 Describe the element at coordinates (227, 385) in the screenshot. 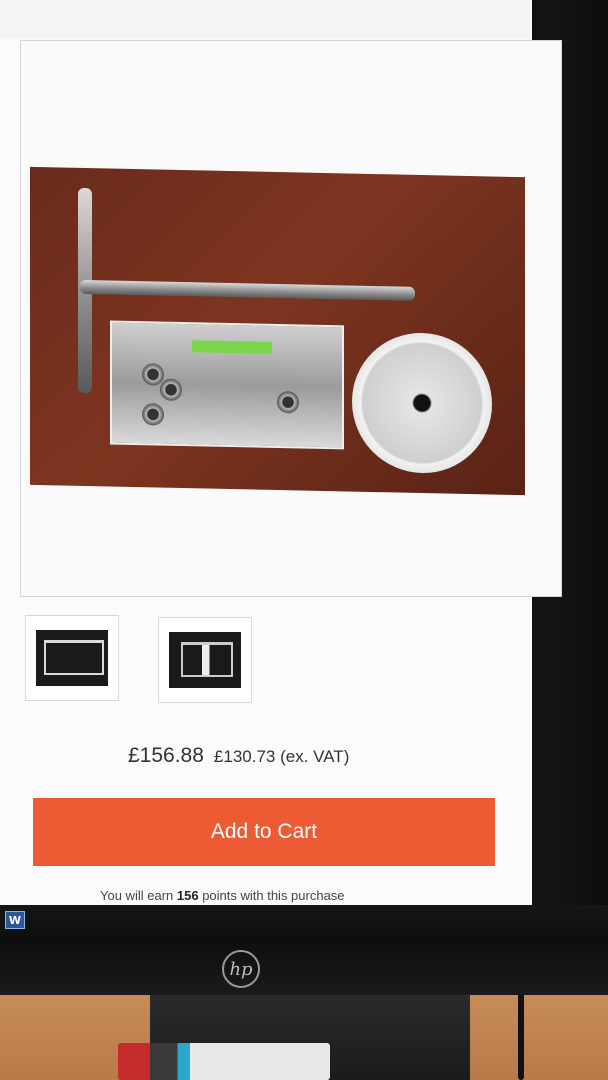

I see `steel-block` at that location.